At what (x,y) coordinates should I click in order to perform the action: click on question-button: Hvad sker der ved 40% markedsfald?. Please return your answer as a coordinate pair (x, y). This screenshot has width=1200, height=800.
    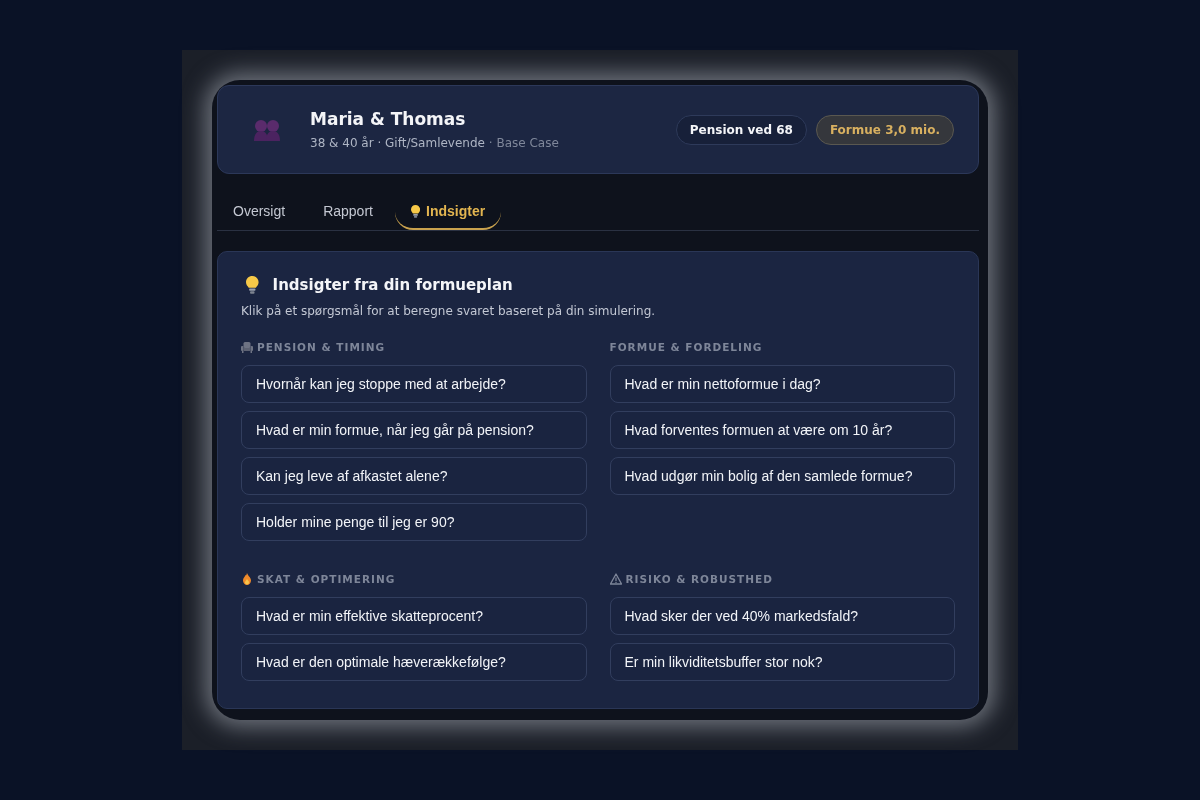
    Looking at the image, I should click on (782, 616).